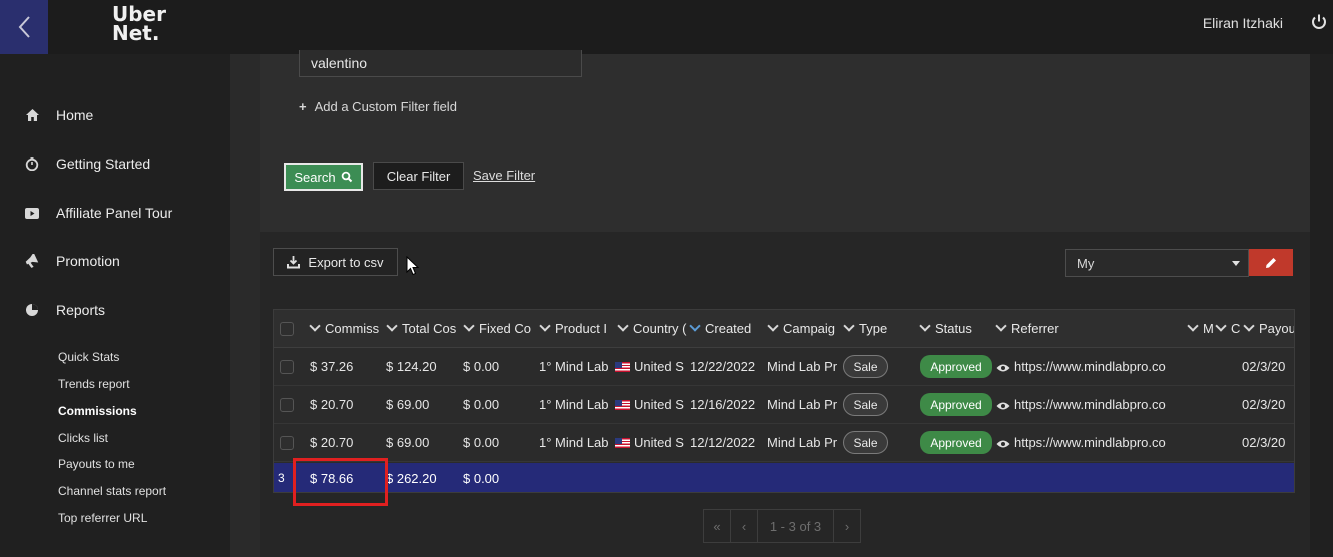  I want to click on report-link-payouts-to-me: Payouts to me, so click(96, 464).